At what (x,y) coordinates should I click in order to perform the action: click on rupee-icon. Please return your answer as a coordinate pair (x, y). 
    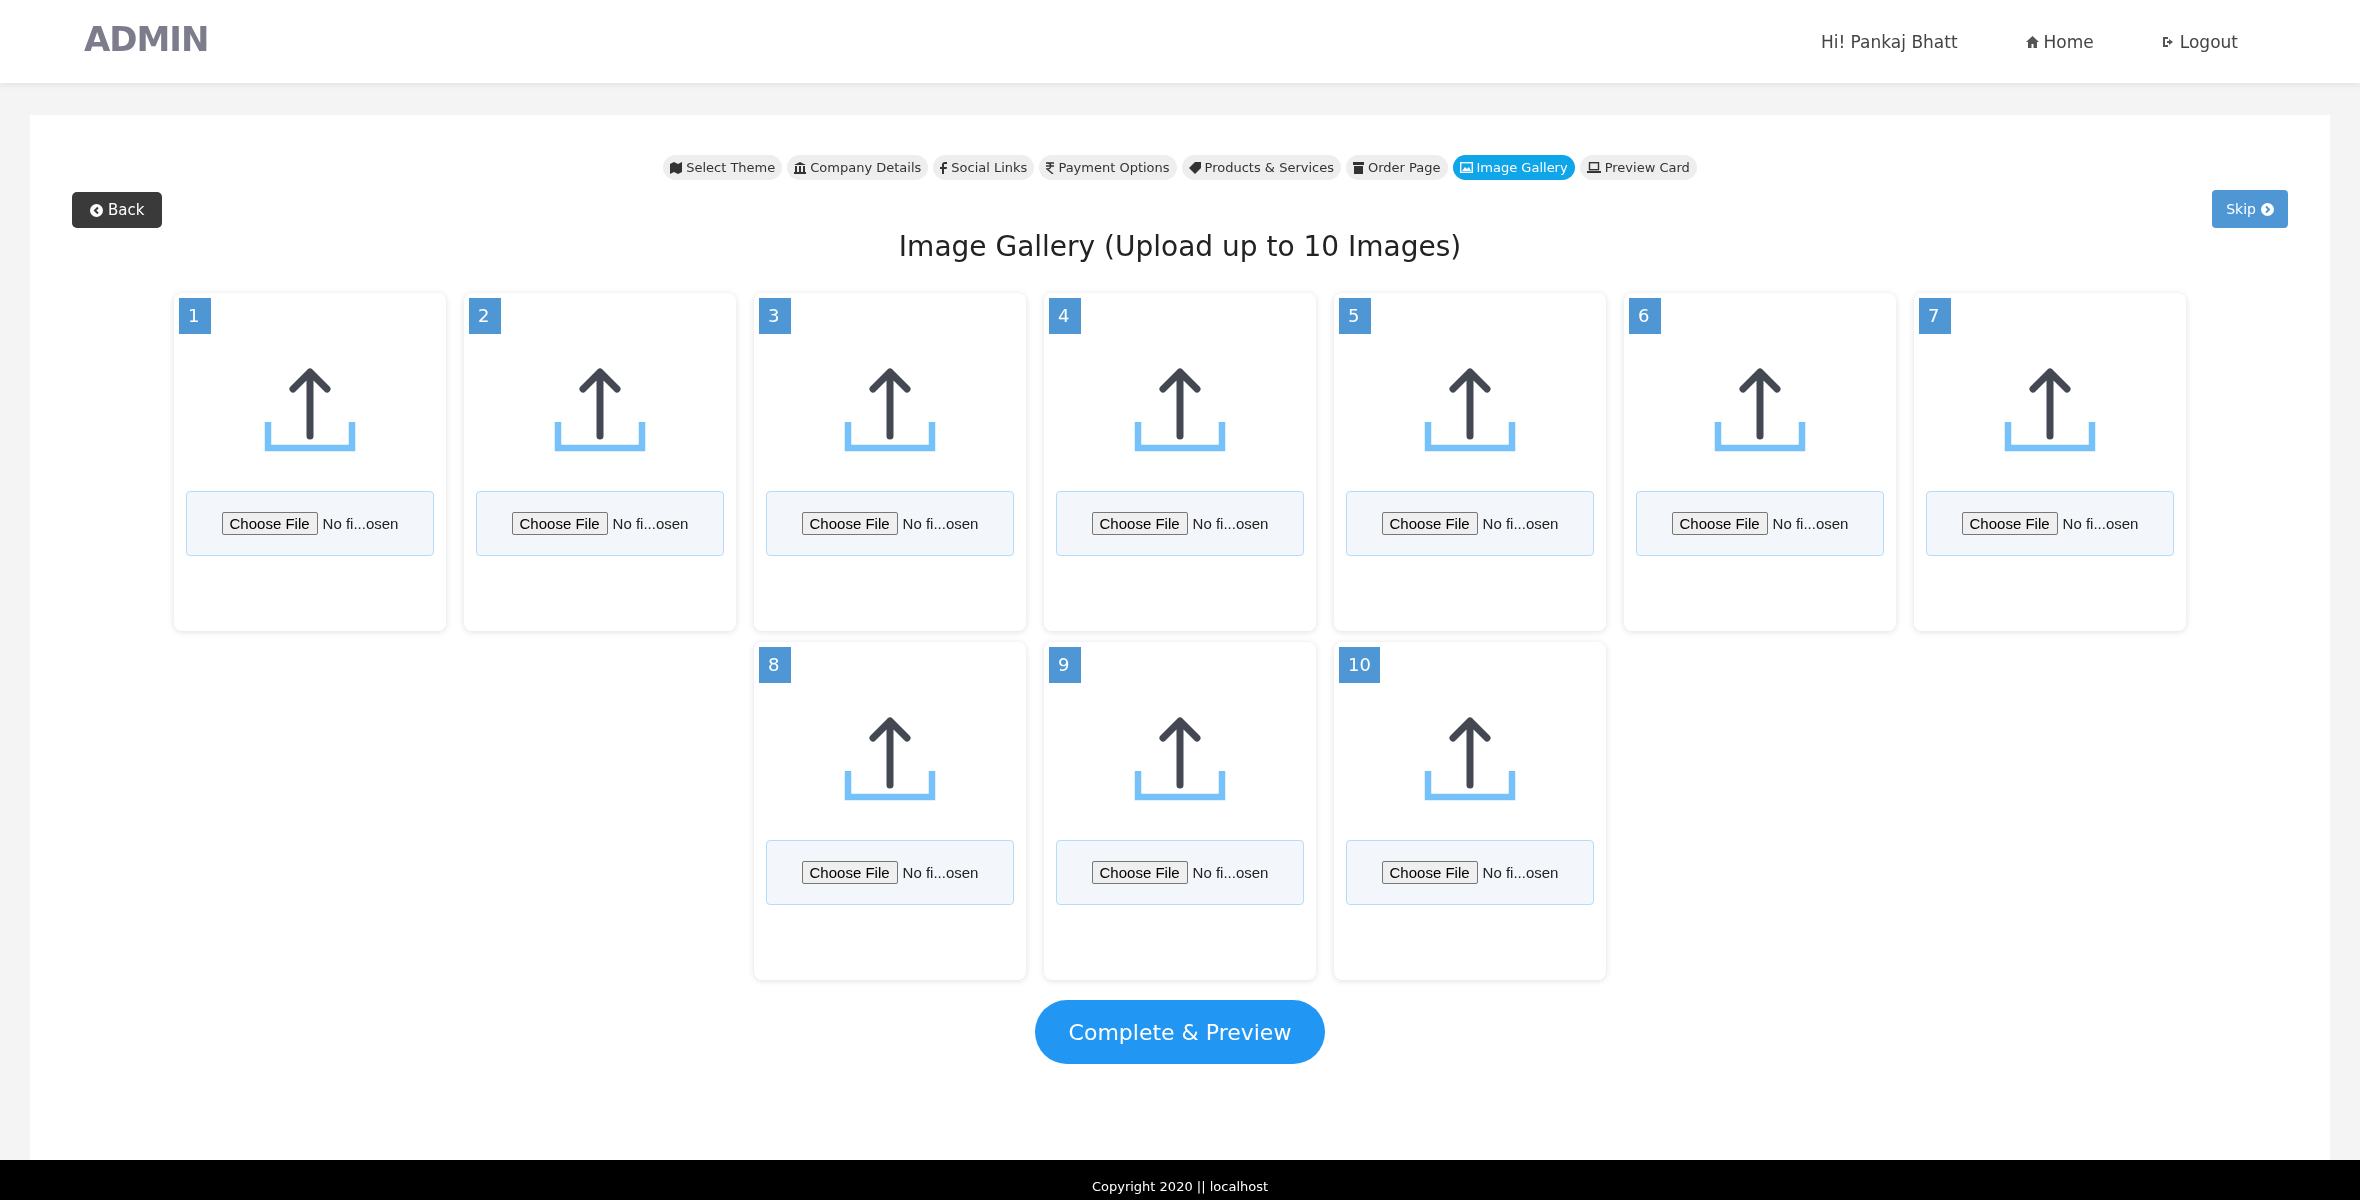
    Looking at the image, I should click on (1050, 167).